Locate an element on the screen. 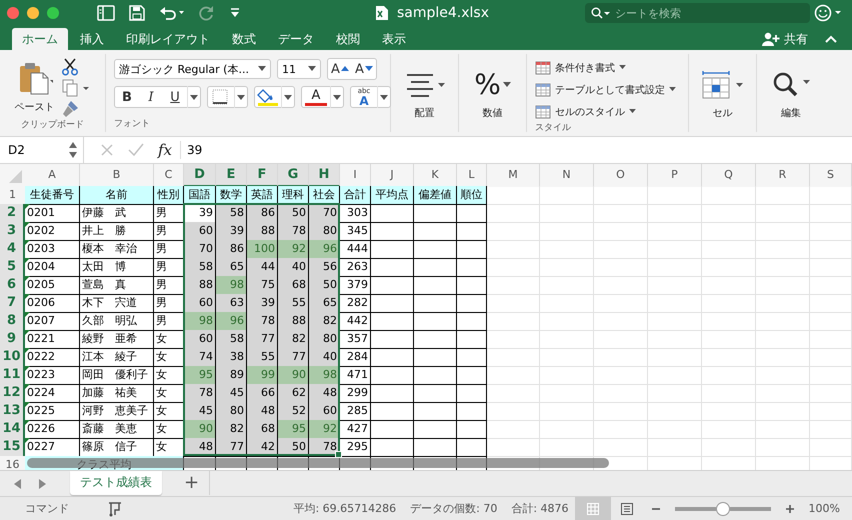 This screenshot has width=852, height=520. row-header: 5 is located at coordinates (12, 267).